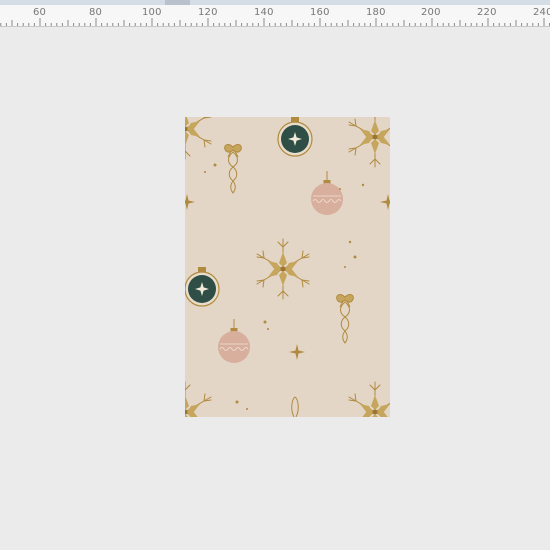 Image resolution: width=550 pixels, height=550 pixels. Describe the element at coordinates (541, 12) in the screenshot. I see `ruler-label-240: 240` at that location.